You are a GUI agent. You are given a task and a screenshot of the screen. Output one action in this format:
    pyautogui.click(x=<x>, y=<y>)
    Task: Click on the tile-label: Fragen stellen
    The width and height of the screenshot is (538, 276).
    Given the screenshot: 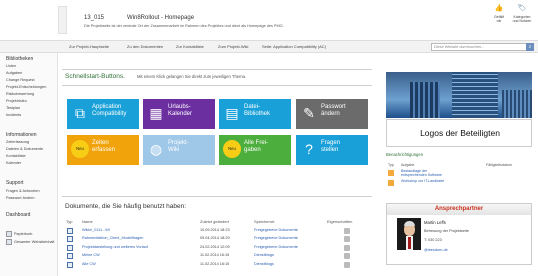 What is the action you would take?
    pyautogui.click(x=331, y=146)
    